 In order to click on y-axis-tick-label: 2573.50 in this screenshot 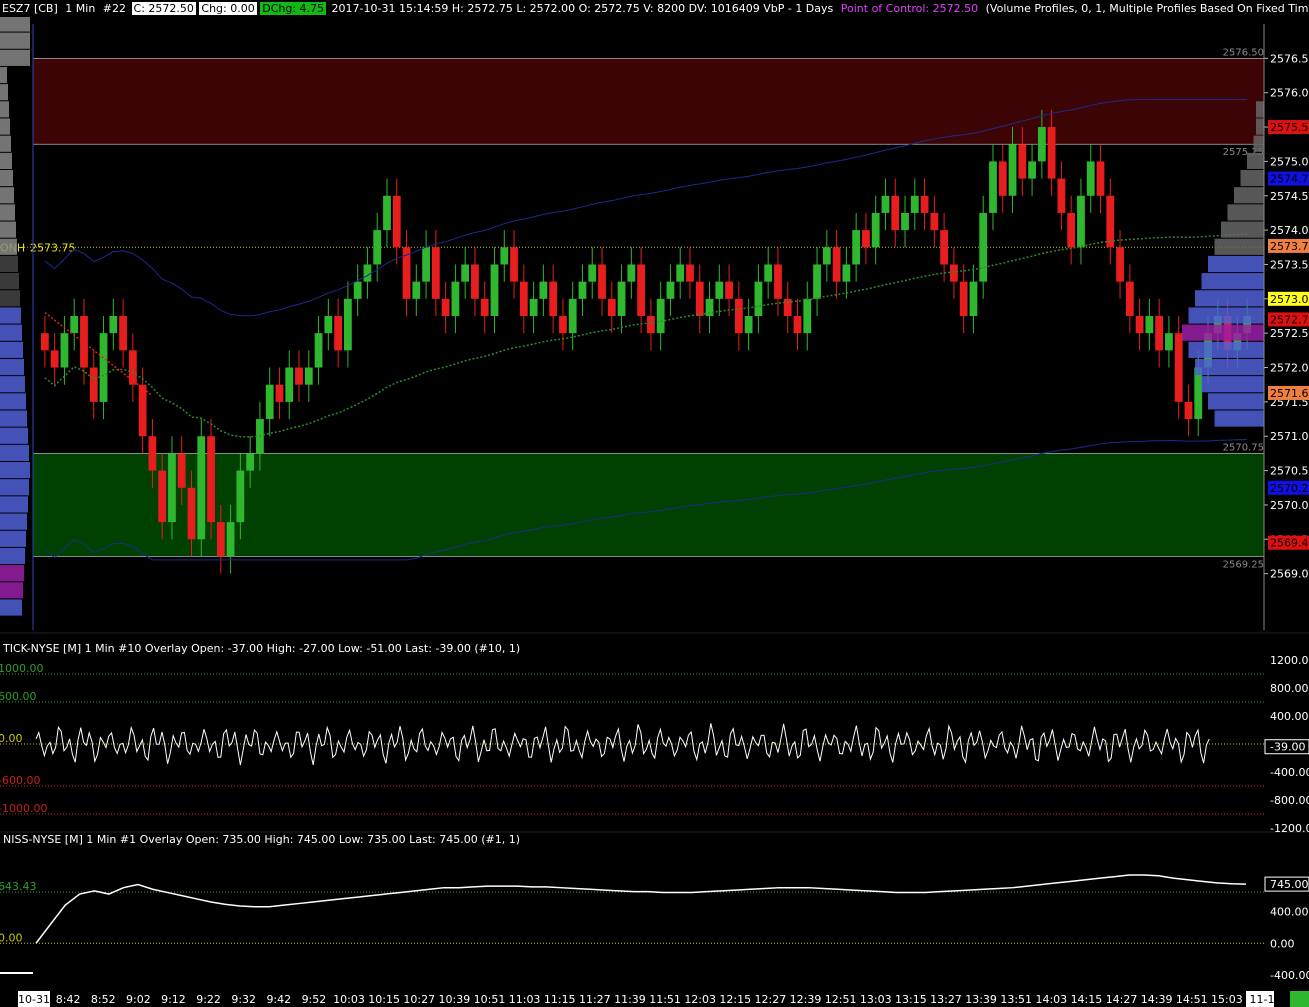, I will do `click(1289, 264)`.